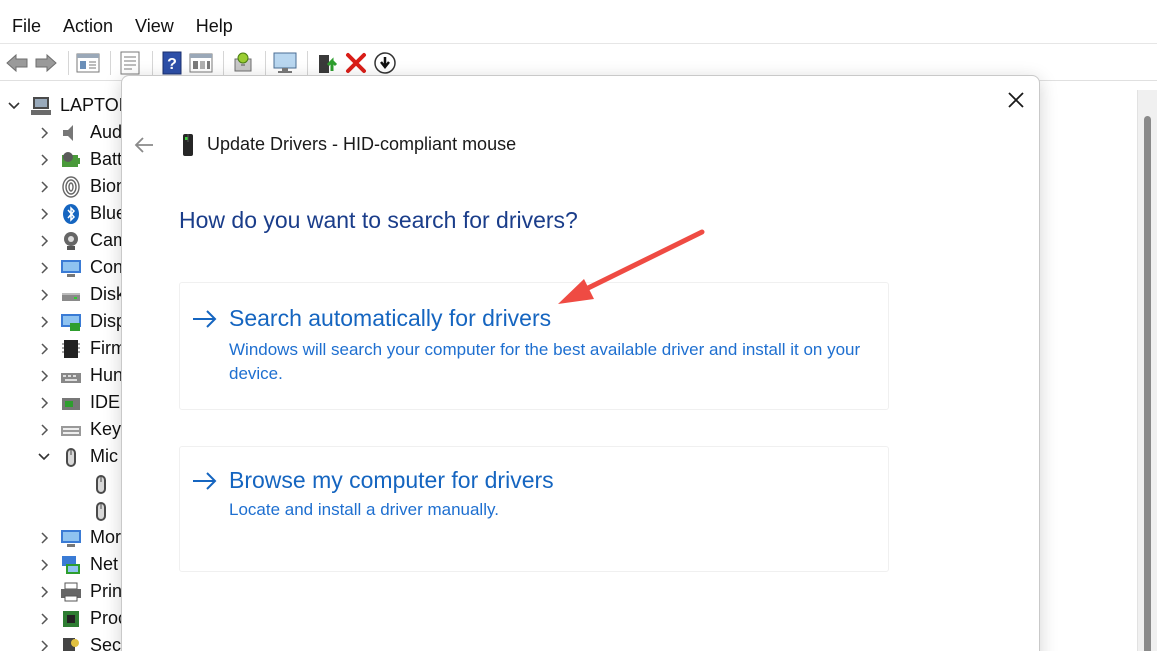 Image resolution: width=1157 pixels, height=651 pixels. I want to click on processor-icon, so click(71, 619).